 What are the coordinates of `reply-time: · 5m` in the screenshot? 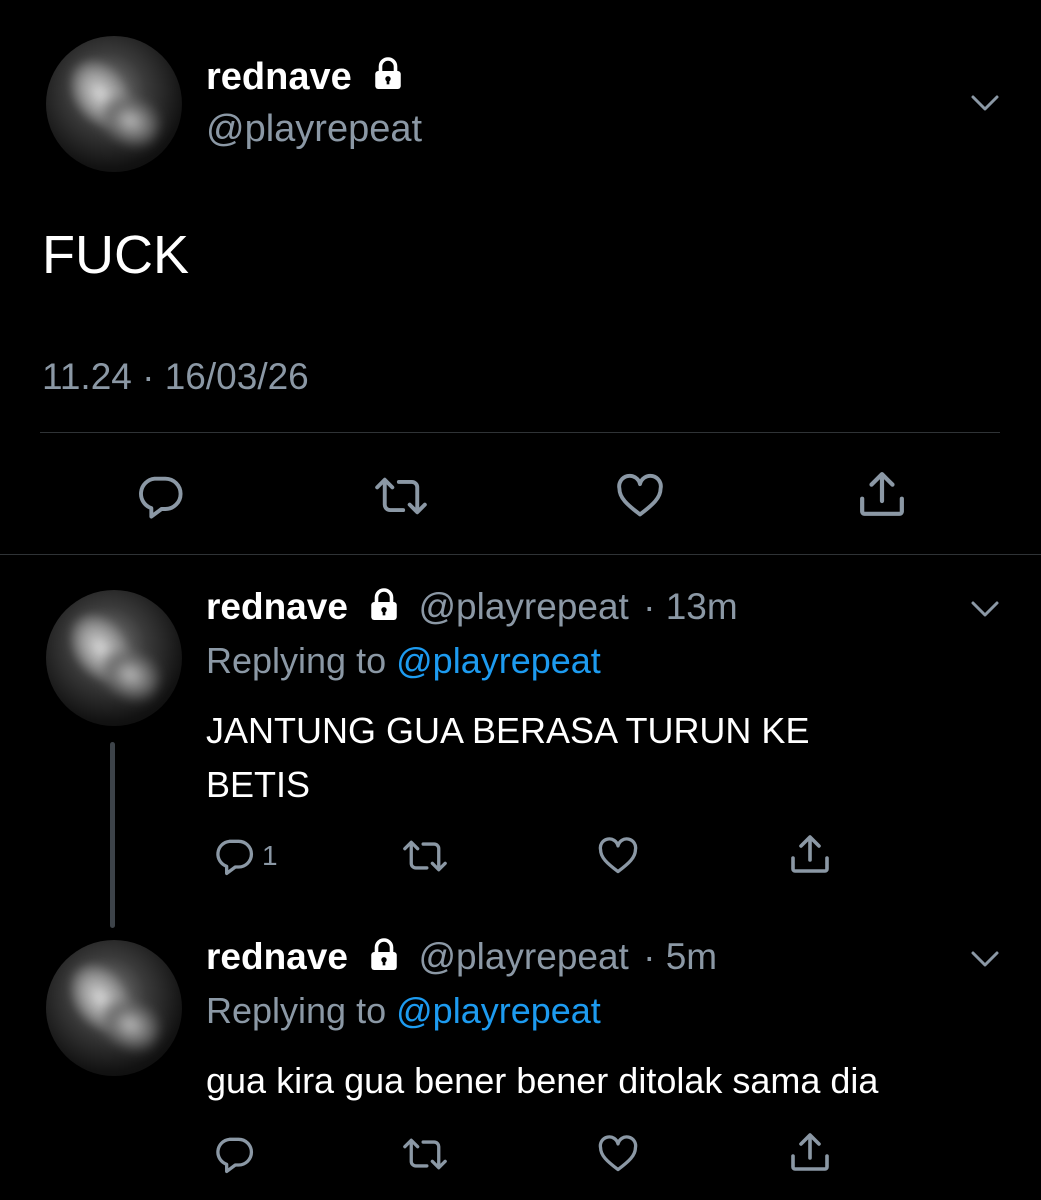 It's located at (680, 956).